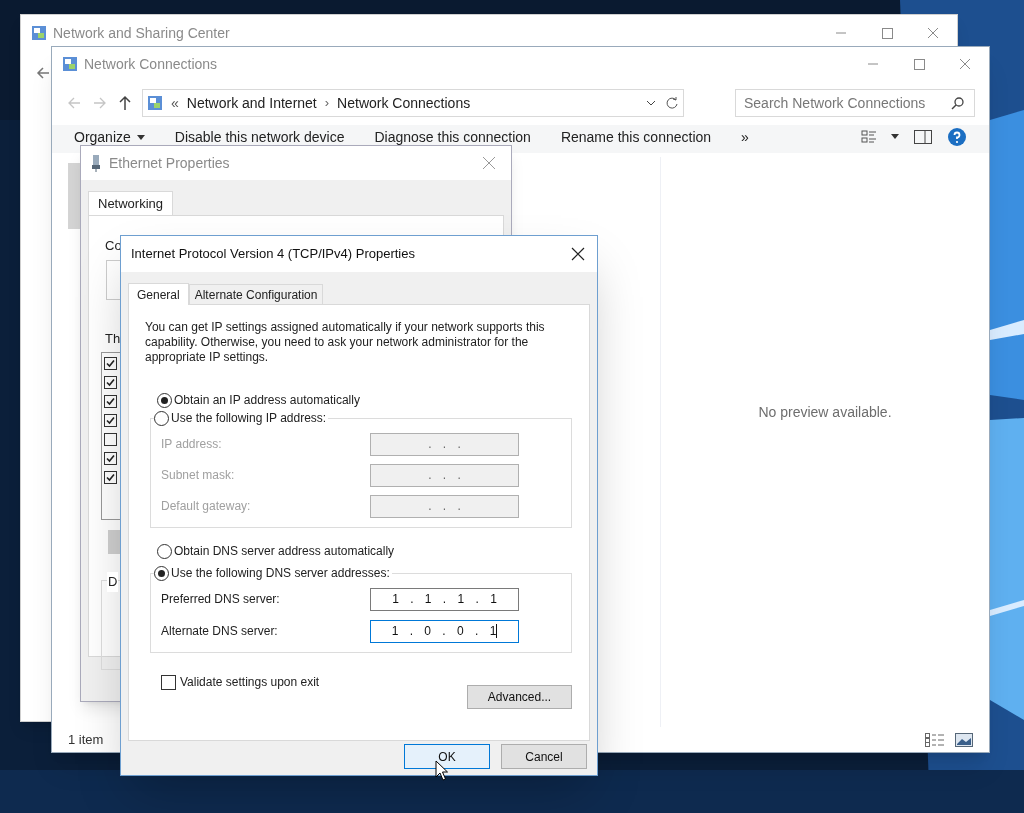  What do you see at coordinates (151, 64) in the screenshot?
I see `window-title: Network Connections` at bounding box center [151, 64].